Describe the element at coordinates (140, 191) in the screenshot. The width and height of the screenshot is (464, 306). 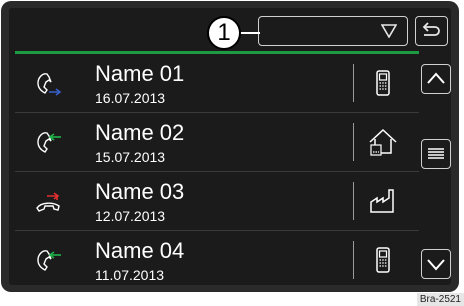
I see `contact-name: Name 03` at that location.